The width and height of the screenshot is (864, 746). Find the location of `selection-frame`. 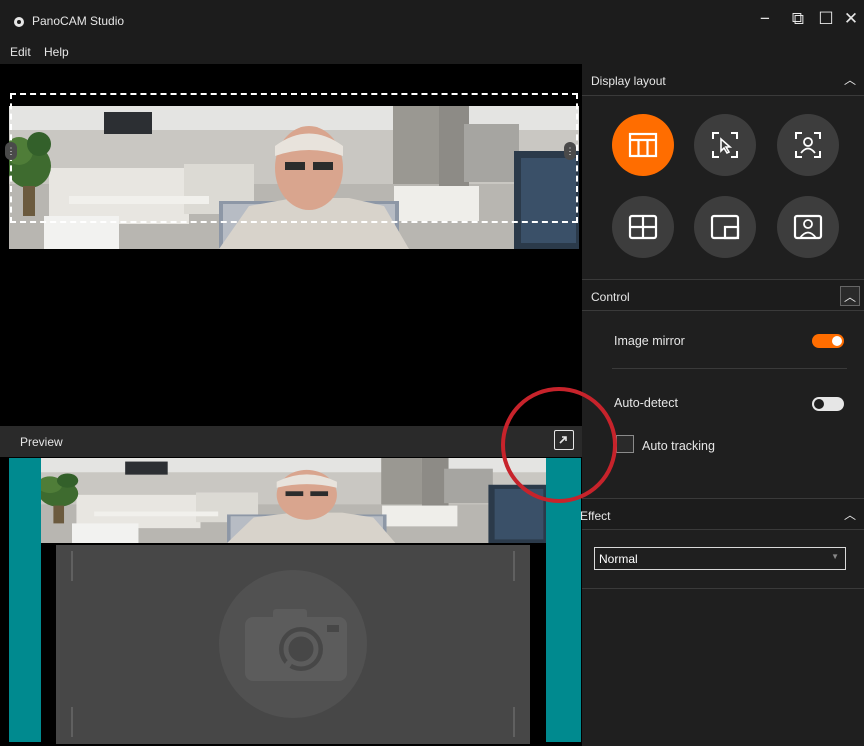

selection-frame is located at coordinates (294, 158).